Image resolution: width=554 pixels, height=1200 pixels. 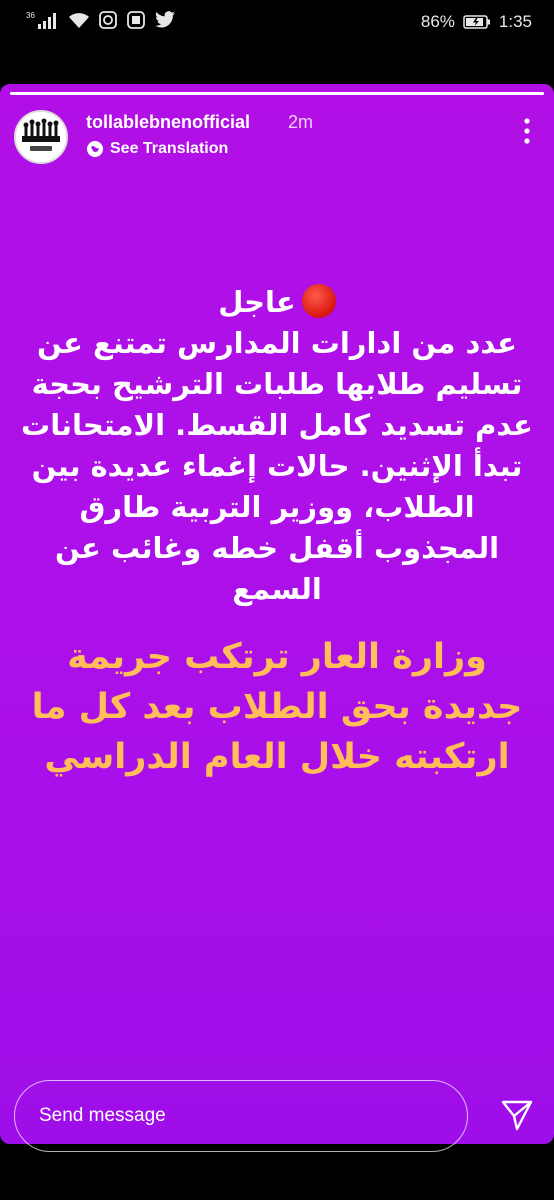 I want to click on status-left-icons: 36, so click(x=101, y=20).